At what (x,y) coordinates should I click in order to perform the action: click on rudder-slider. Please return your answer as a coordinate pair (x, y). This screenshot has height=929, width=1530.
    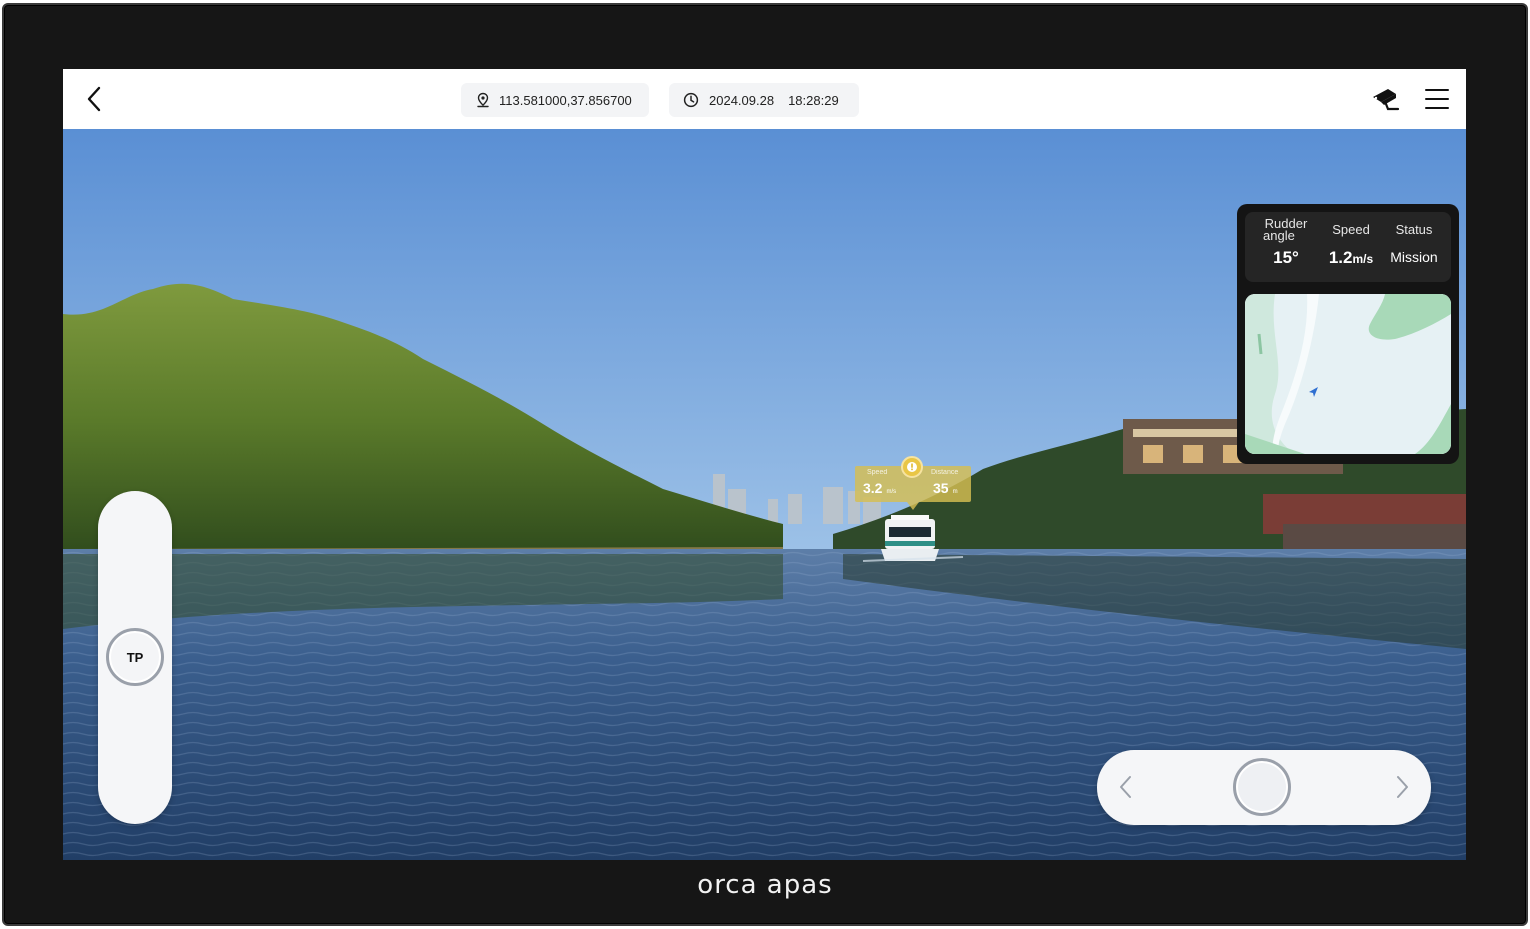
    Looking at the image, I should click on (1264, 787).